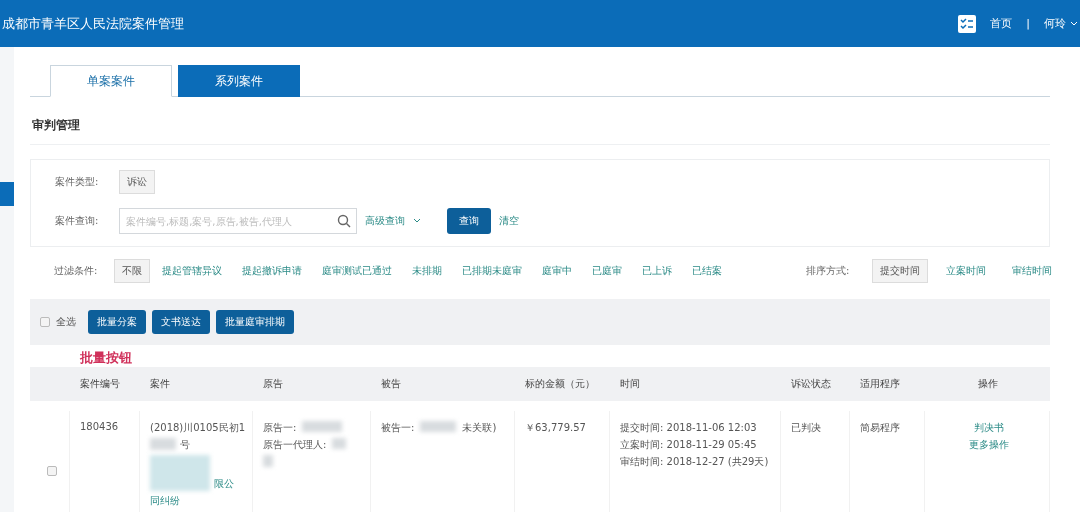 This screenshot has height=512, width=1080. I want to click on sort-option: 立案时间, so click(966, 271).